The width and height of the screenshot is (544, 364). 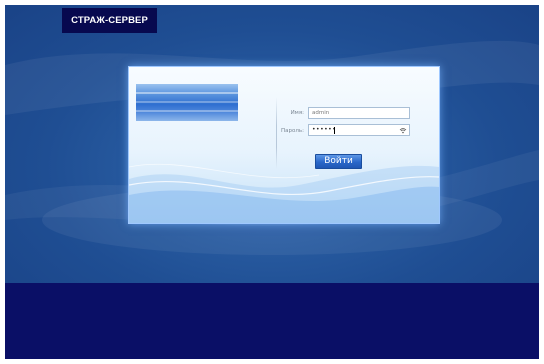 What do you see at coordinates (297, 113) in the screenshot?
I see `username-label: Имя:` at bounding box center [297, 113].